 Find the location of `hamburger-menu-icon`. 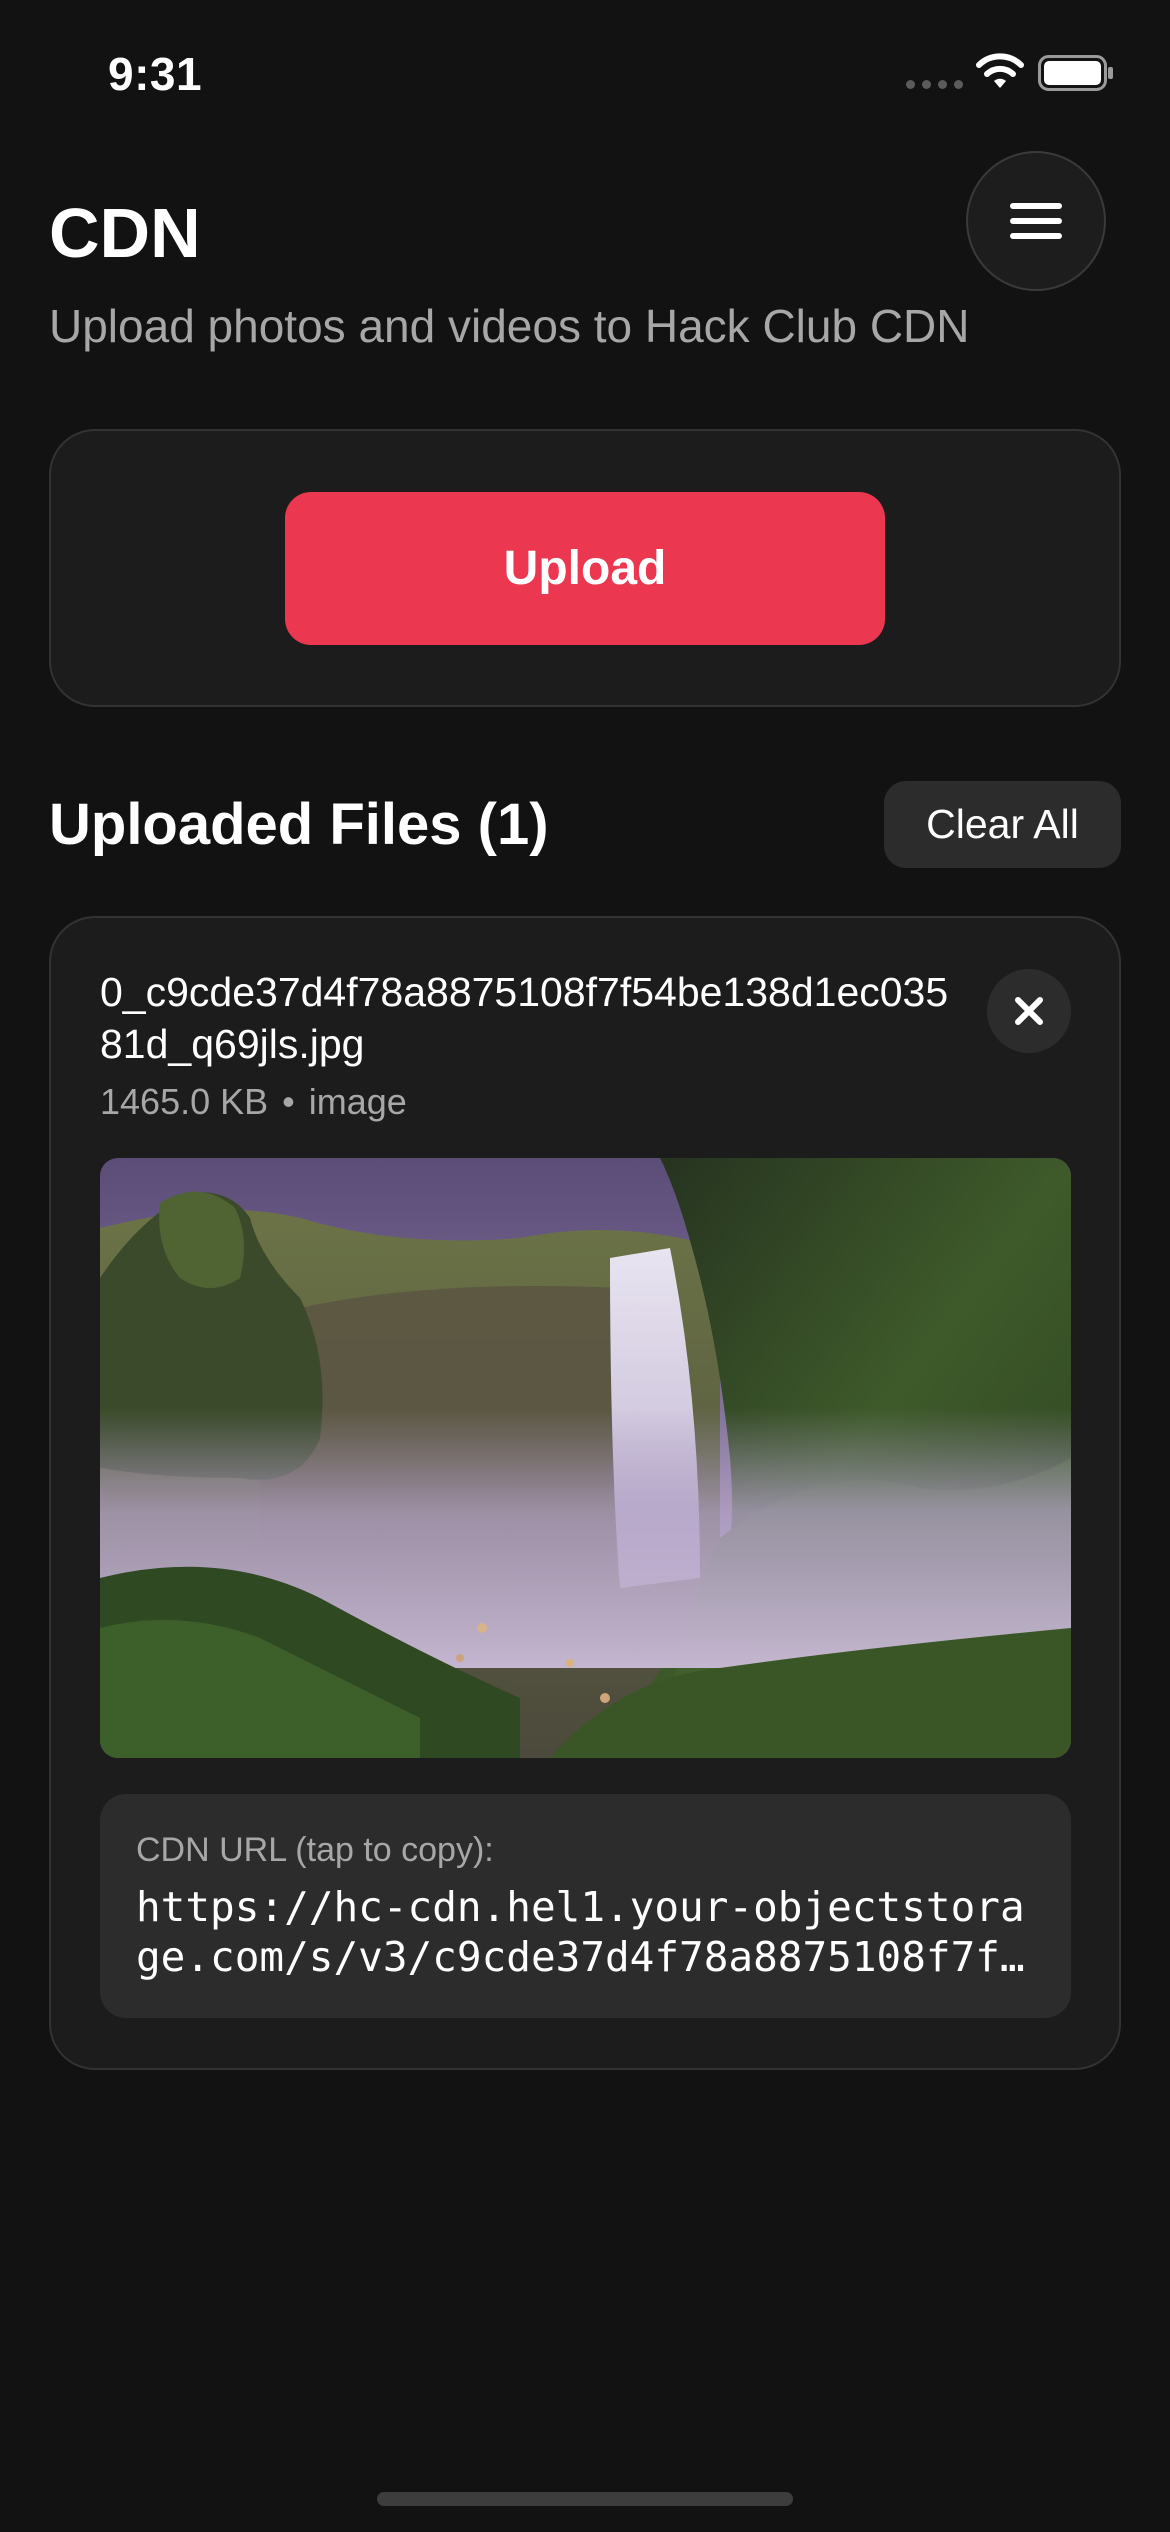

hamburger-menu-icon is located at coordinates (1036, 221).